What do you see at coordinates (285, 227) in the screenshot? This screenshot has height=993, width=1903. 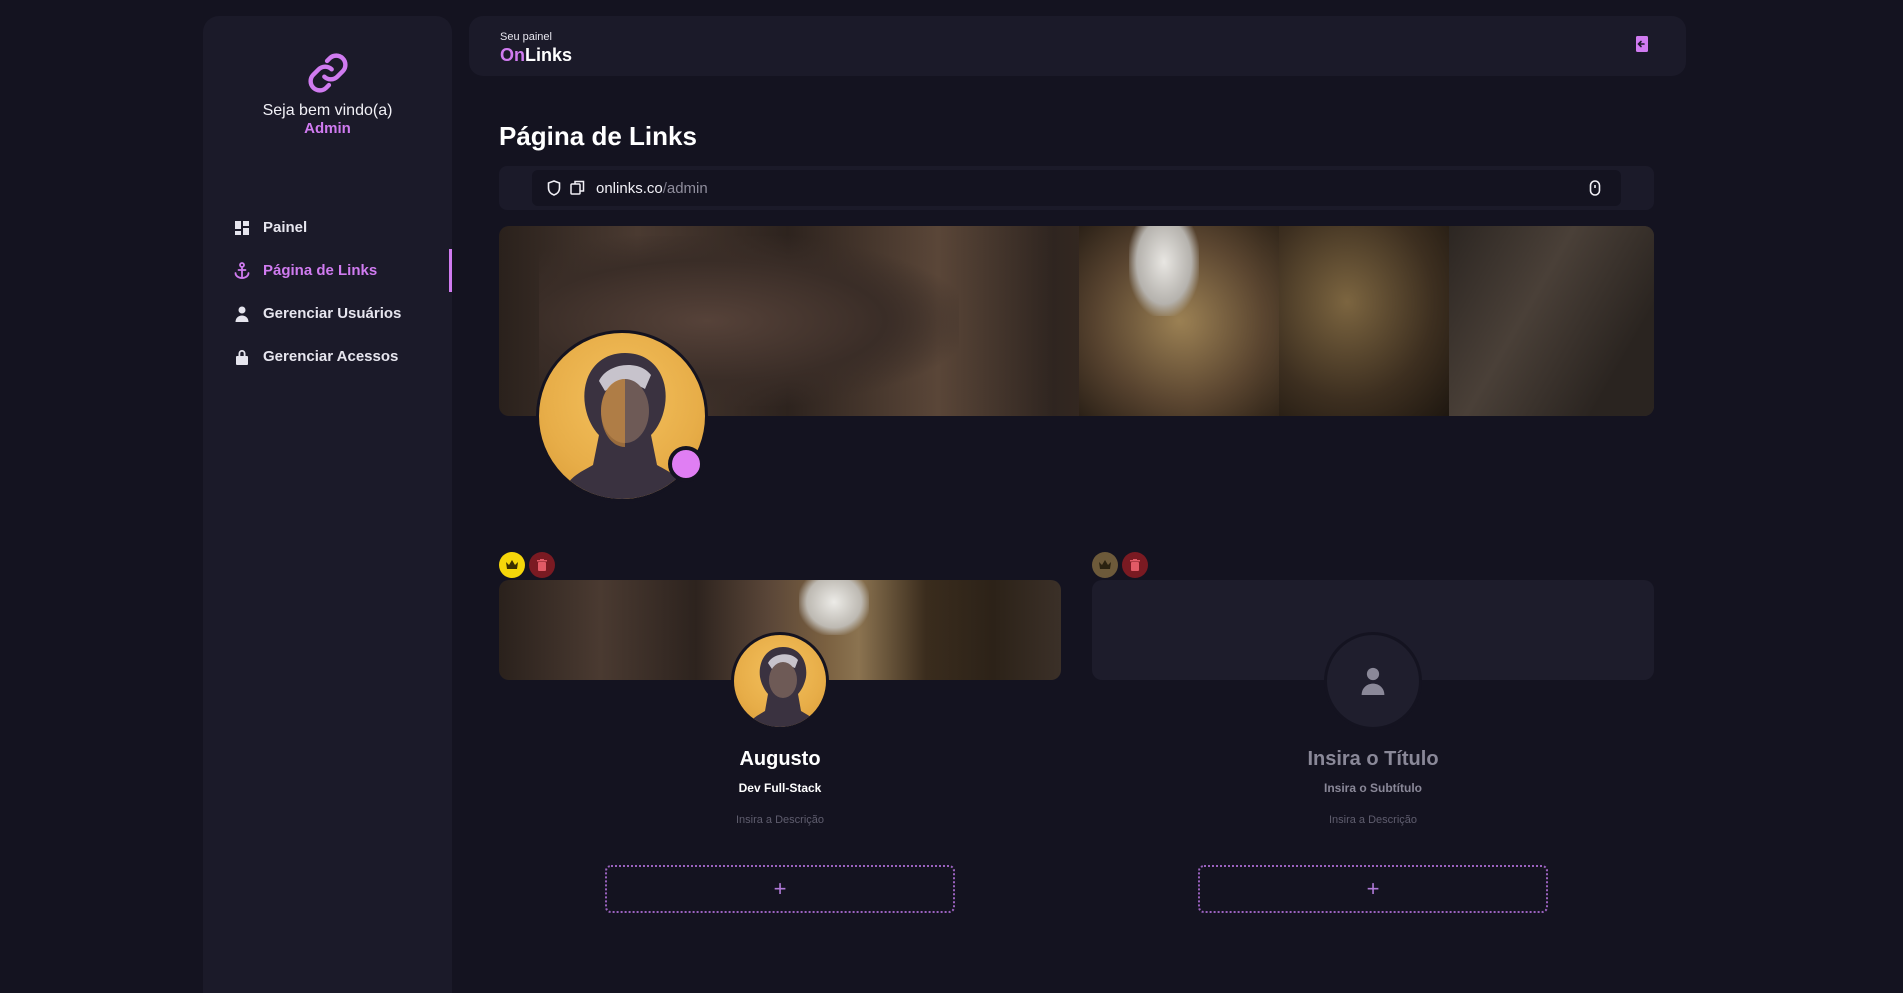 I see `sidebar-item-label: Painel` at bounding box center [285, 227].